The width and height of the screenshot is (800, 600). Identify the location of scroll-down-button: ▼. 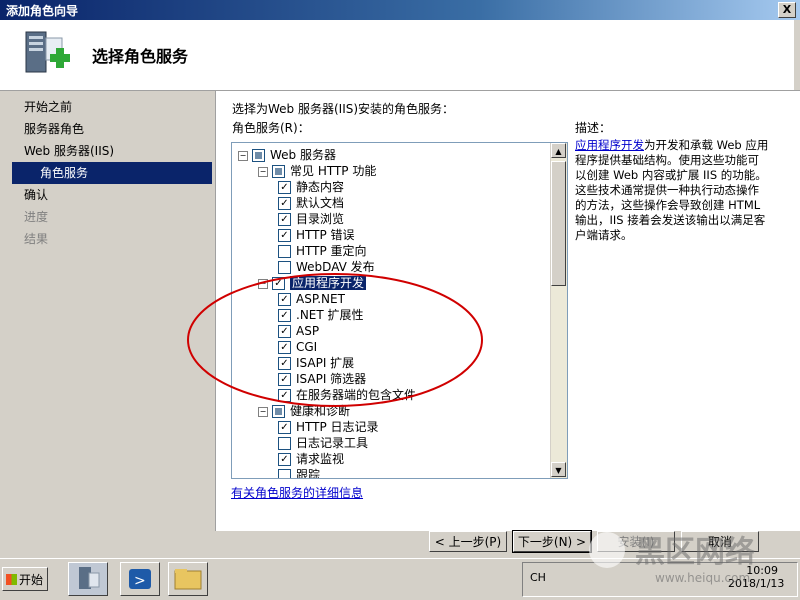
(558, 469).